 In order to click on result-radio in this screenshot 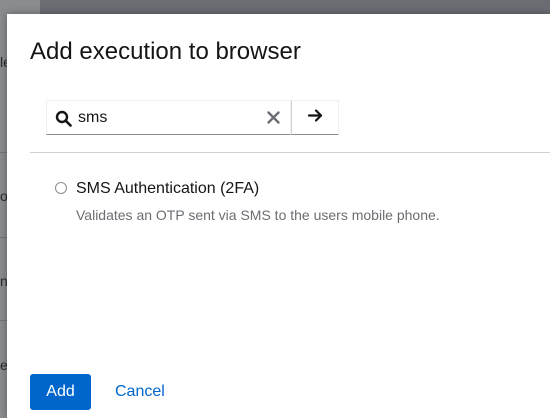, I will do `click(61, 188)`.